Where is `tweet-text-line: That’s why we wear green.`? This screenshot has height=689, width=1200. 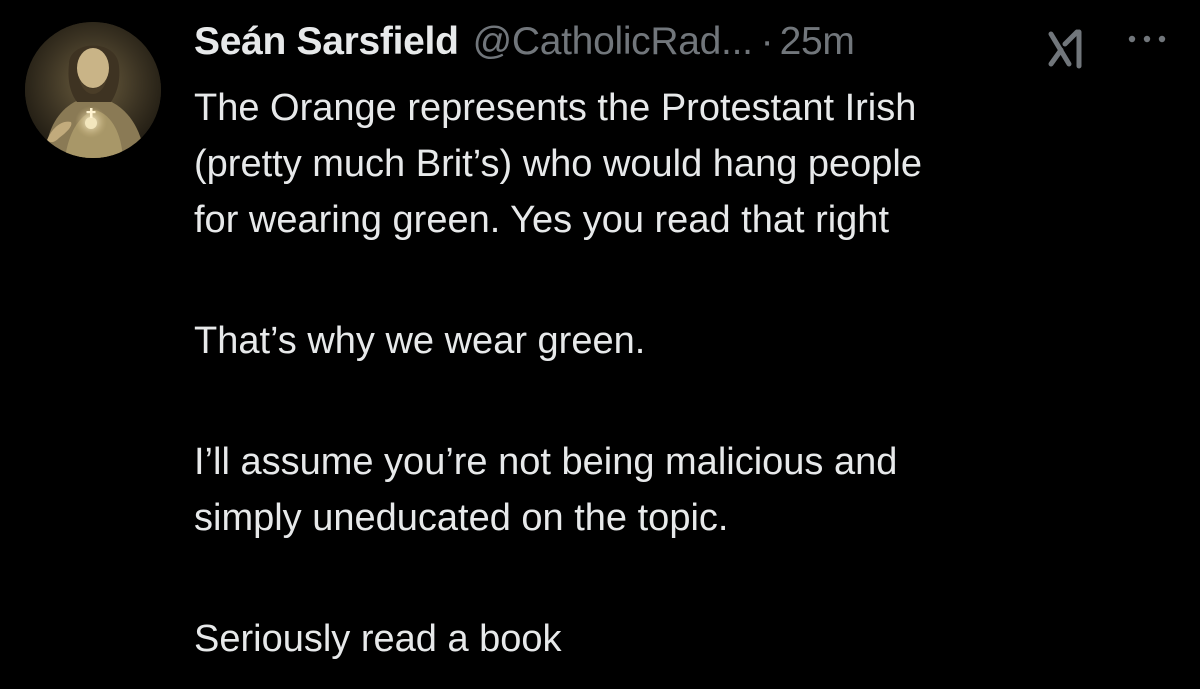
tweet-text-line: That’s why we wear green. is located at coordinates (420, 341).